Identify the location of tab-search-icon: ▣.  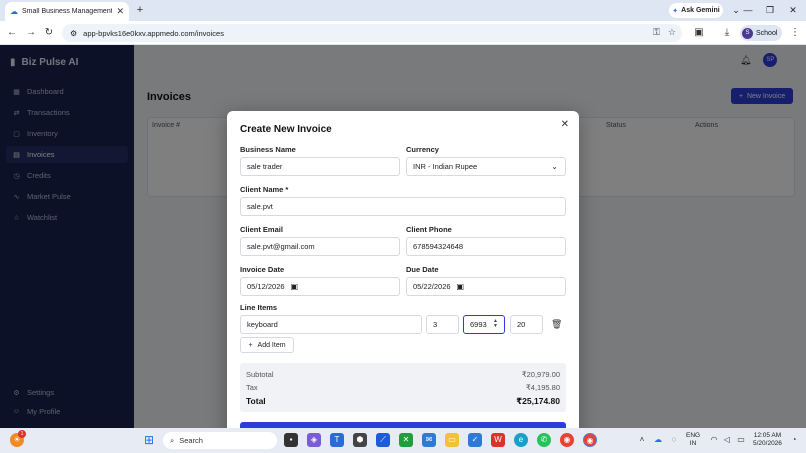
(699, 33).